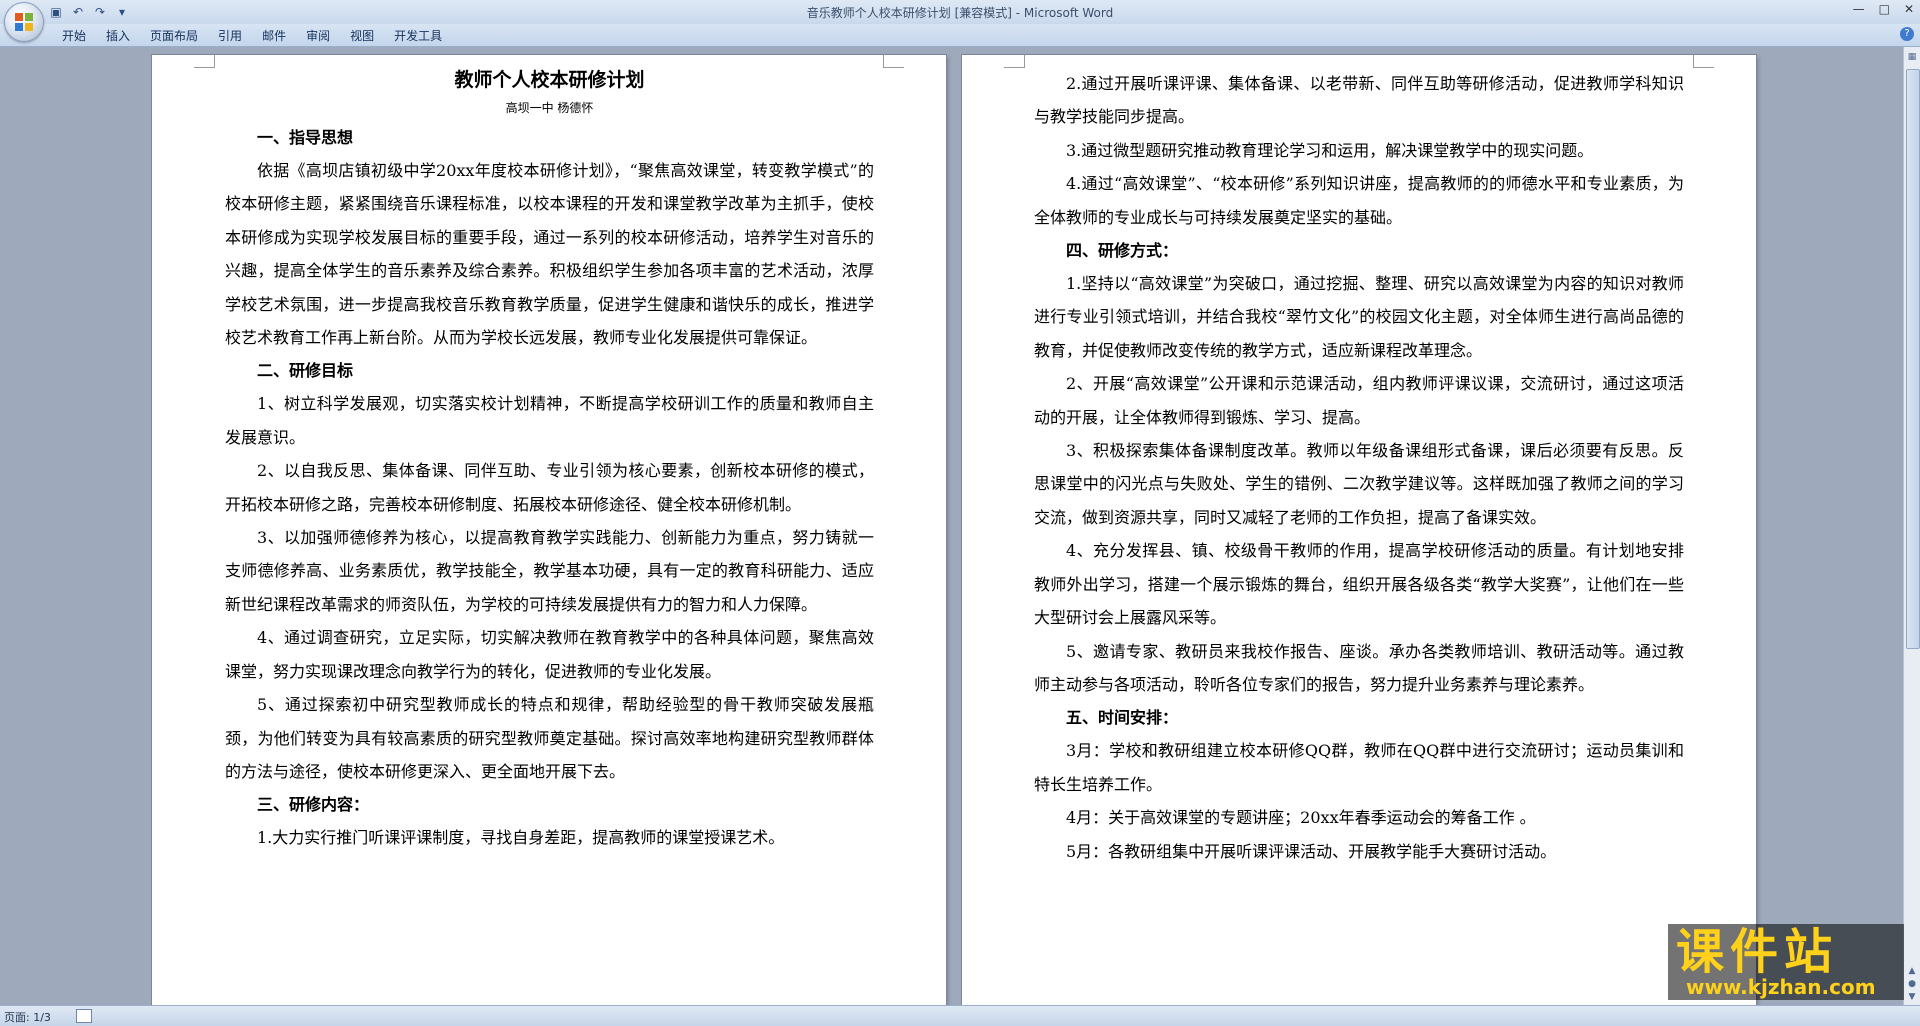  I want to click on vertical-scrollbar: ▦ ▲ ● ▼, so click(1911, 526).